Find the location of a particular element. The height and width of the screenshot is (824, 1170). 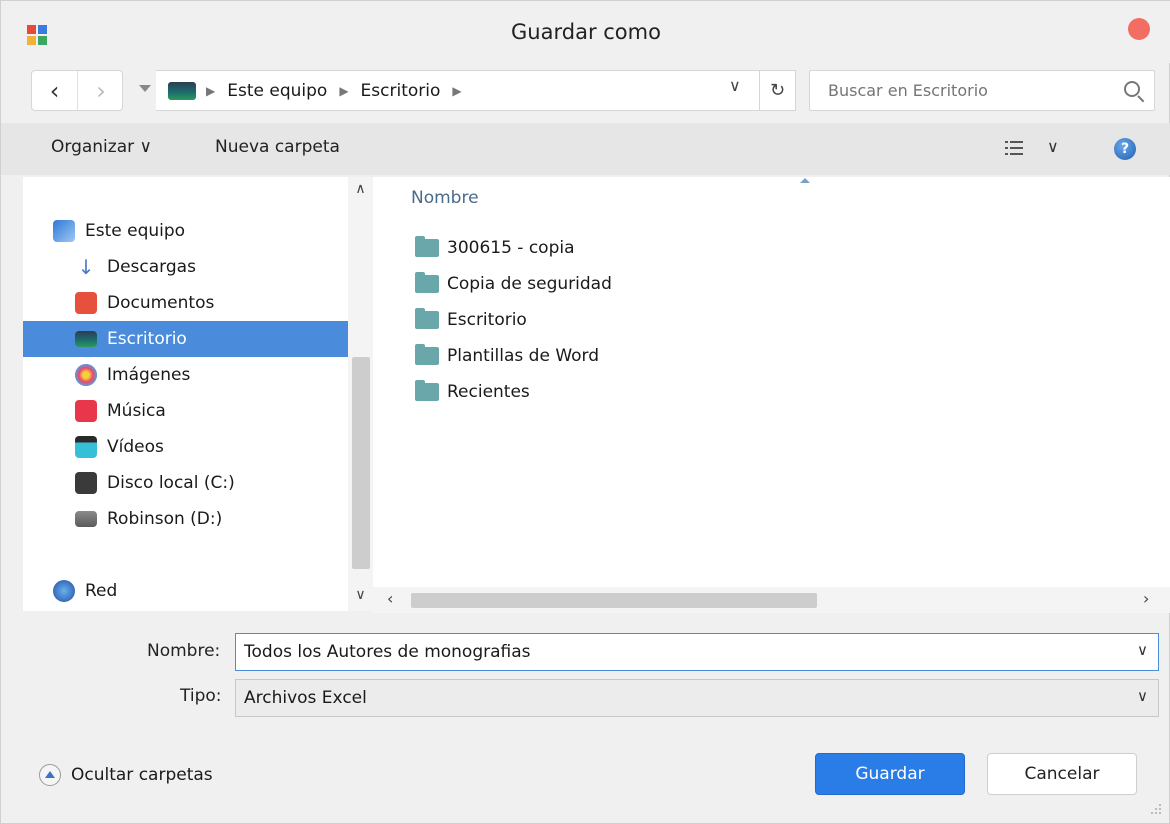

scroll-up-icon: ∧ is located at coordinates (360, 191).